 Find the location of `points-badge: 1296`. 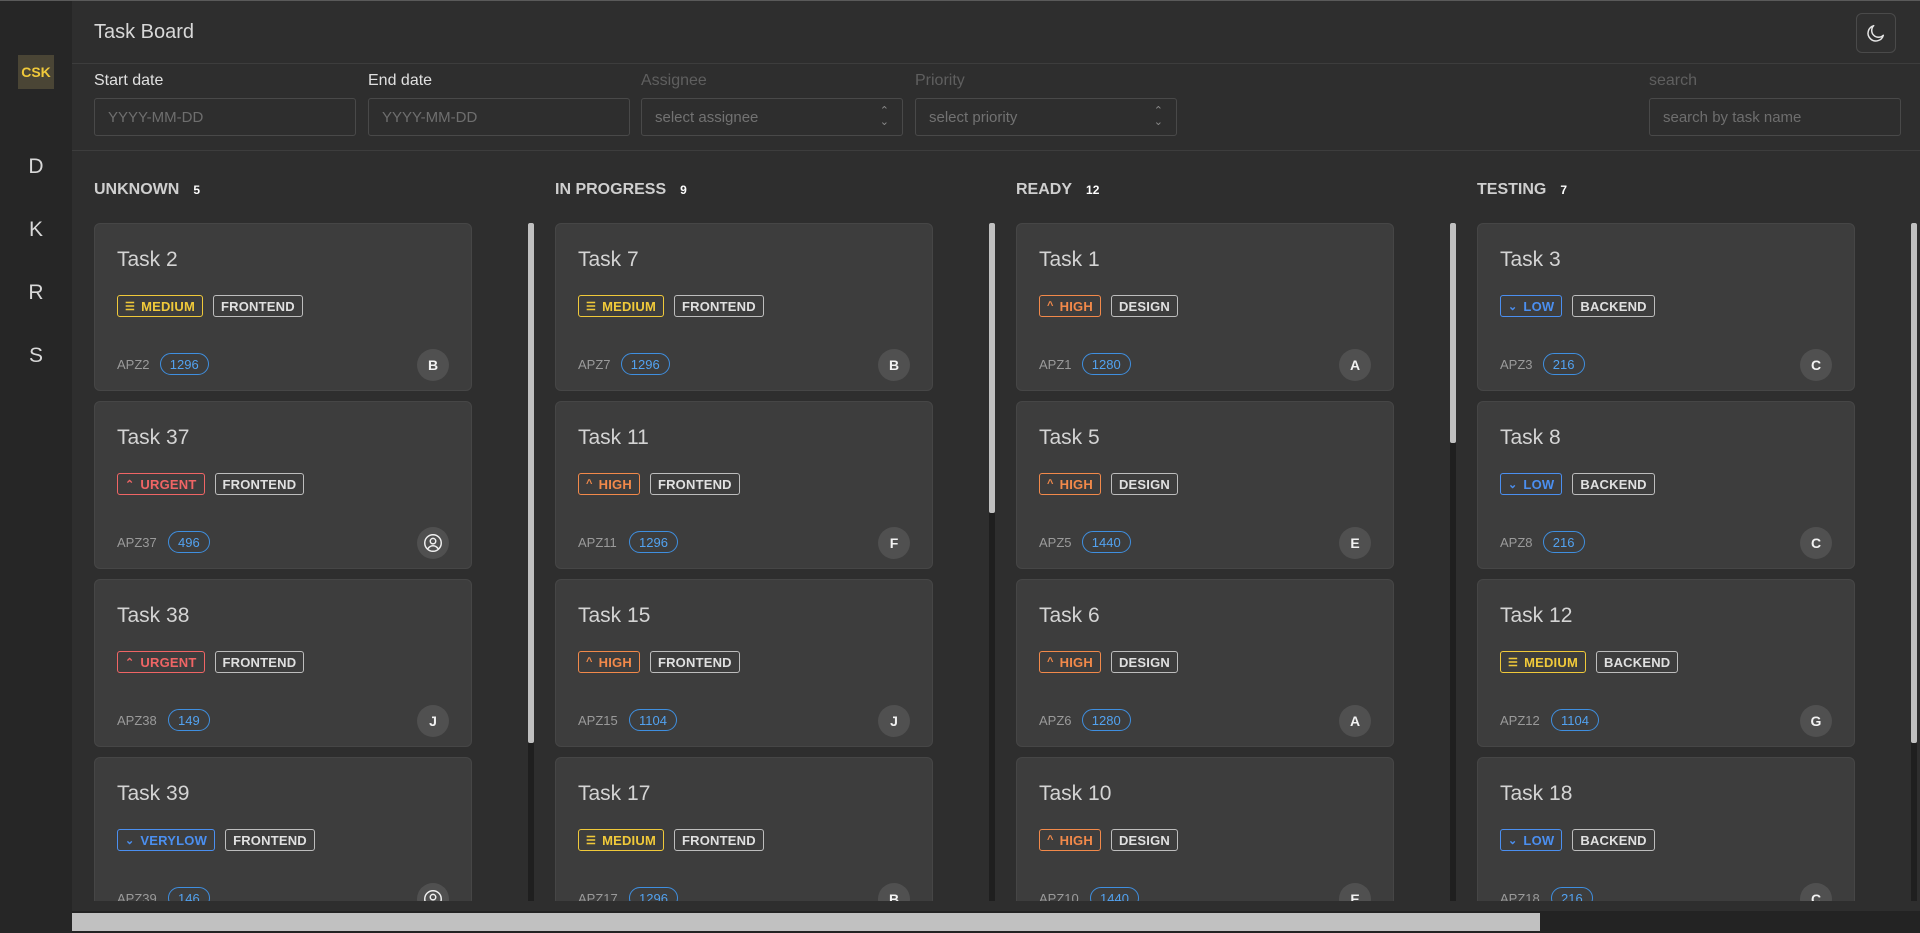

points-badge: 1296 is located at coordinates (653, 894).